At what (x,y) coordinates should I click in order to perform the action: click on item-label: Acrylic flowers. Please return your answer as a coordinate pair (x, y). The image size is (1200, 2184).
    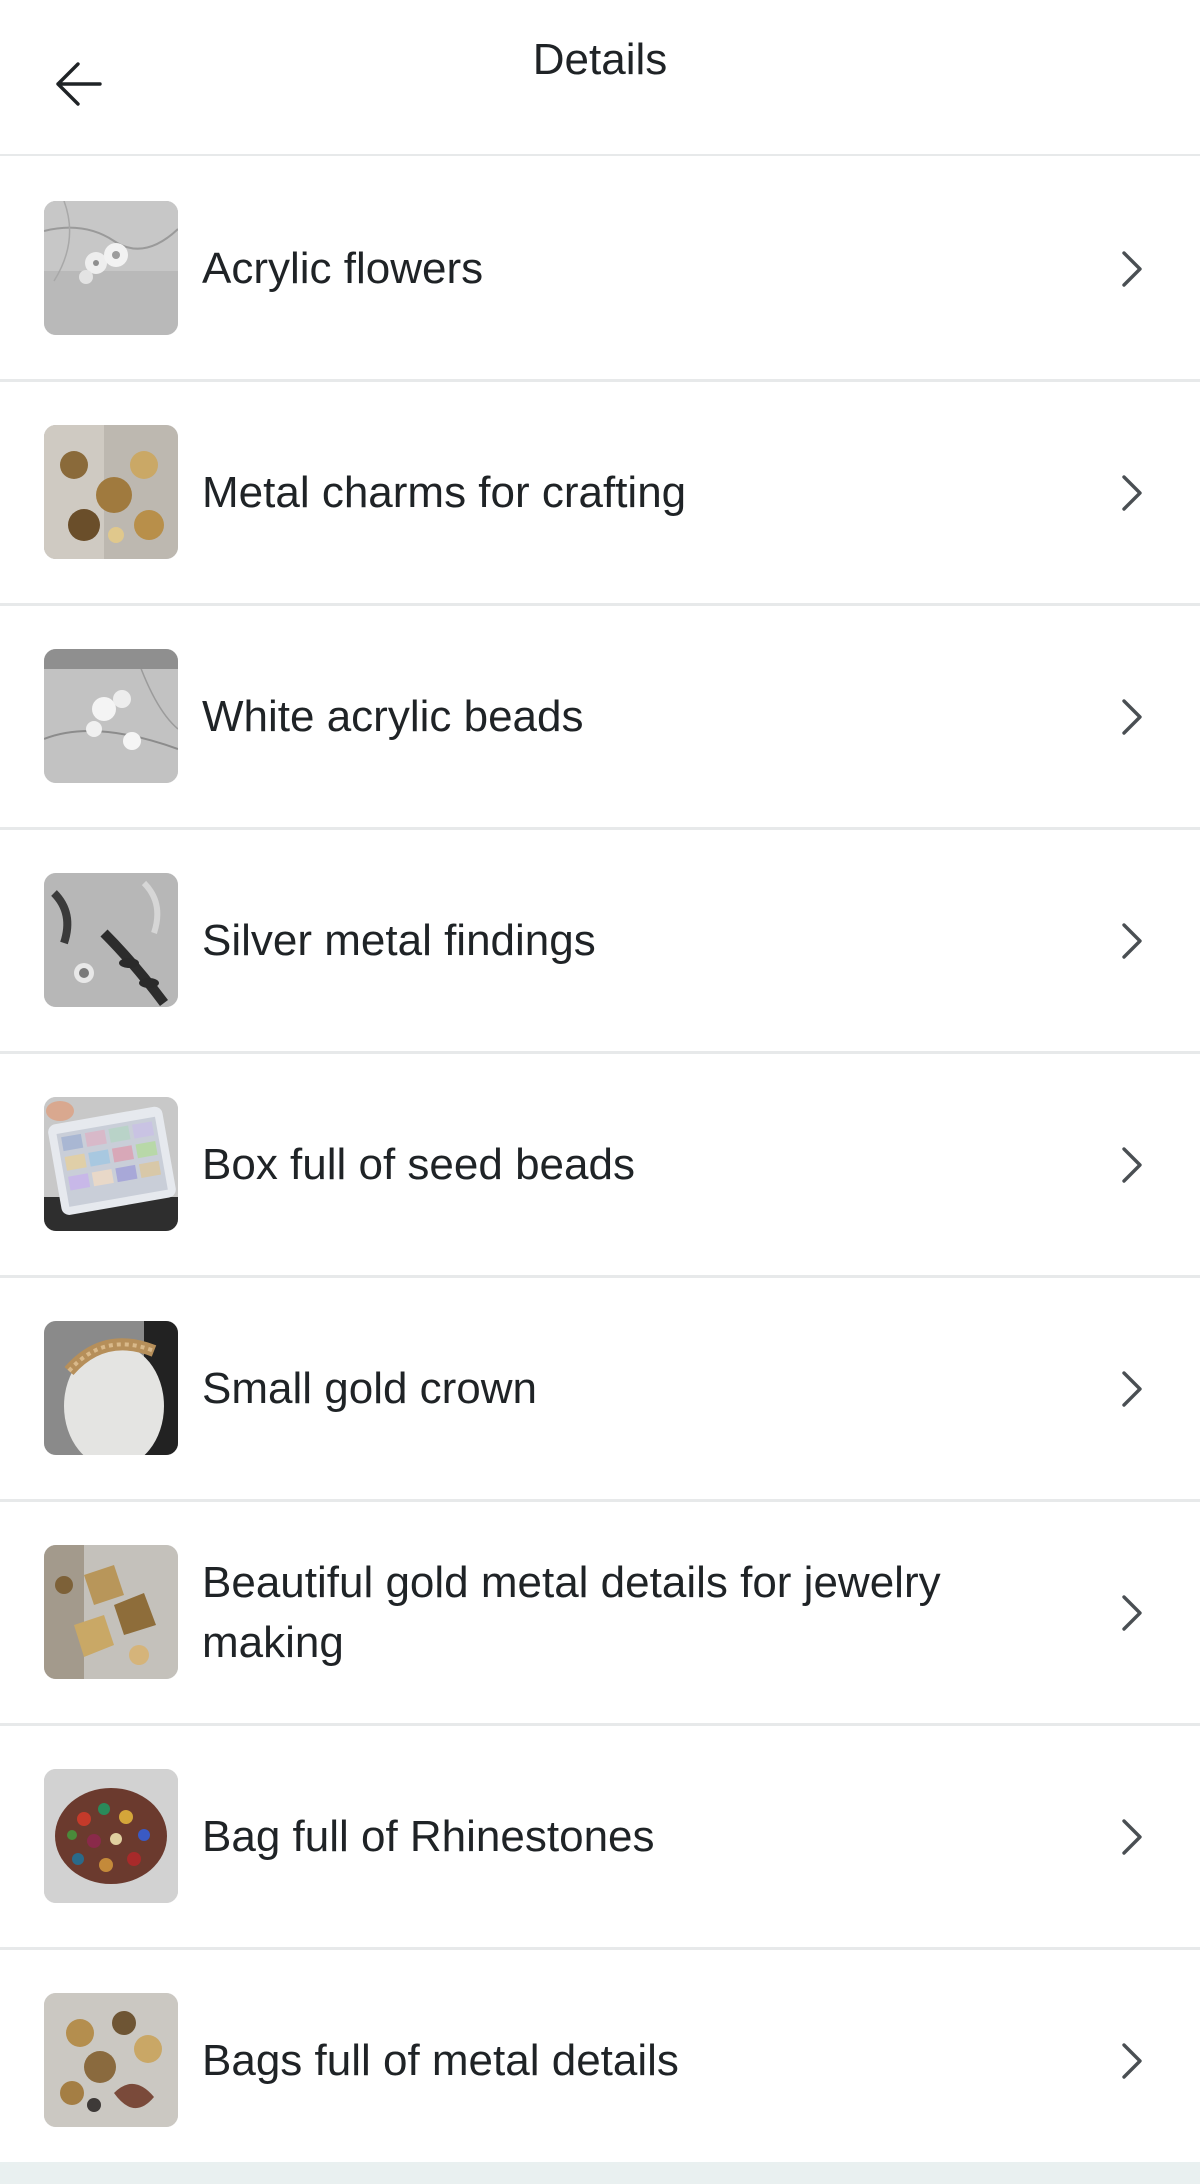
    Looking at the image, I should click on (343, 268).